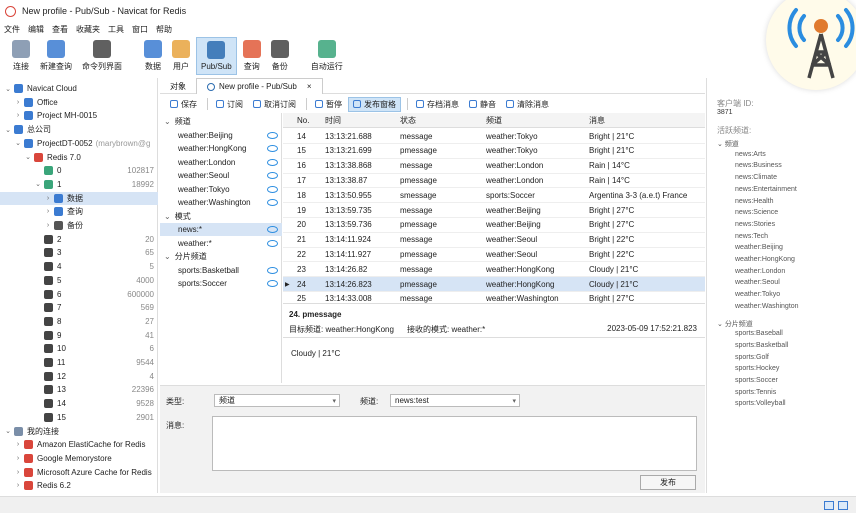 This screenshot has height=513, width=856. Describe the element at coordinates (274, 104) in the screenshot. I see `unsubscribe-button: 取消订阅` at that location.